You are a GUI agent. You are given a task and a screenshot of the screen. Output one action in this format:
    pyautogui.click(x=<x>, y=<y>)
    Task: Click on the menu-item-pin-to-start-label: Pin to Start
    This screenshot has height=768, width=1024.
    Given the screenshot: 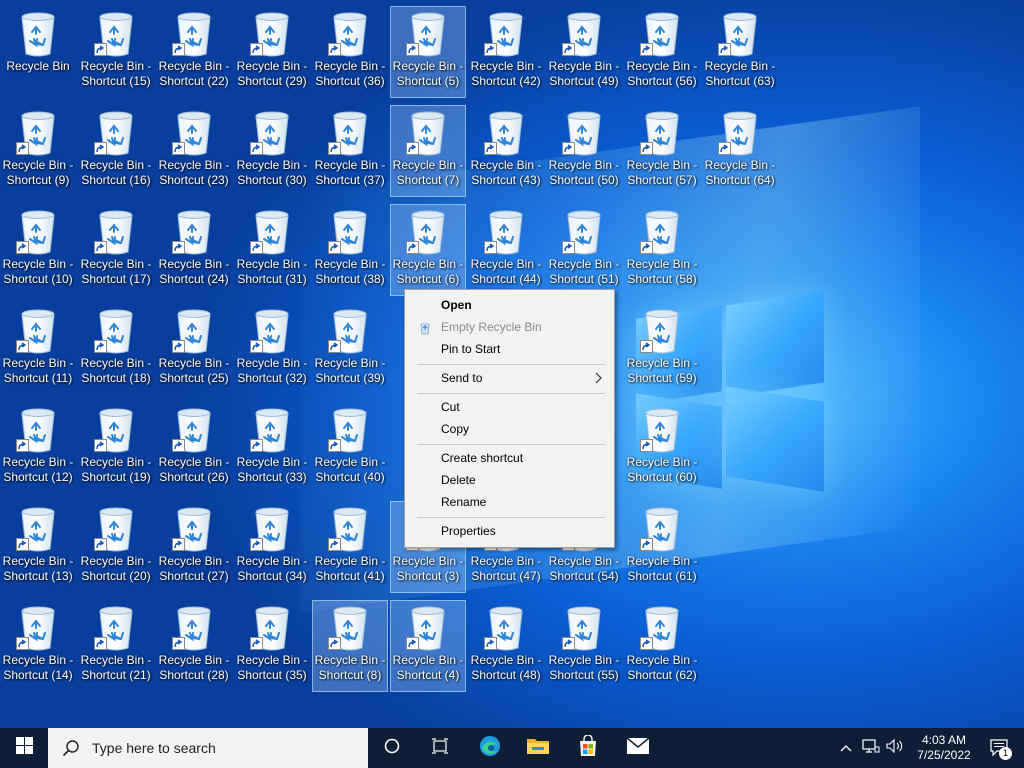 What is the action you would take?
    pyautogui.click(x=471, y=349)
    